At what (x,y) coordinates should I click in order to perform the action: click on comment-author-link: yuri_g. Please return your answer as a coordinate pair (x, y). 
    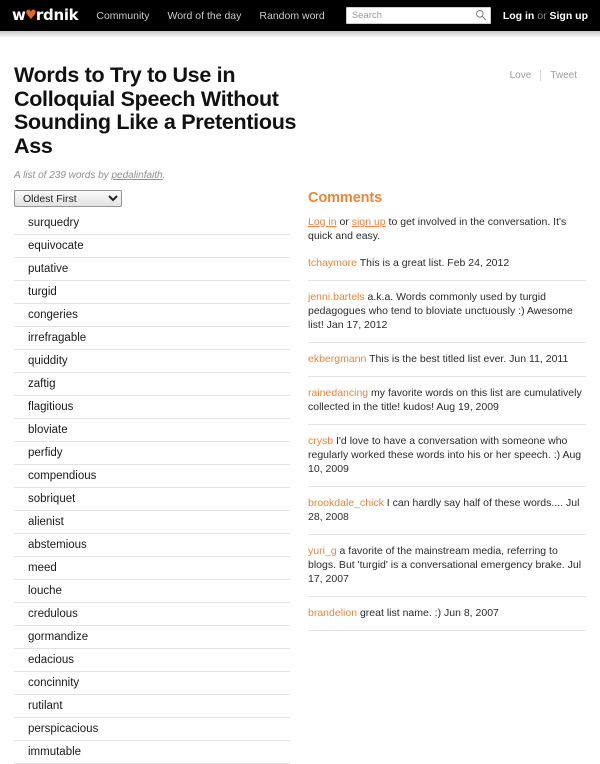
    Looking at the image, I should click on (322, 551).